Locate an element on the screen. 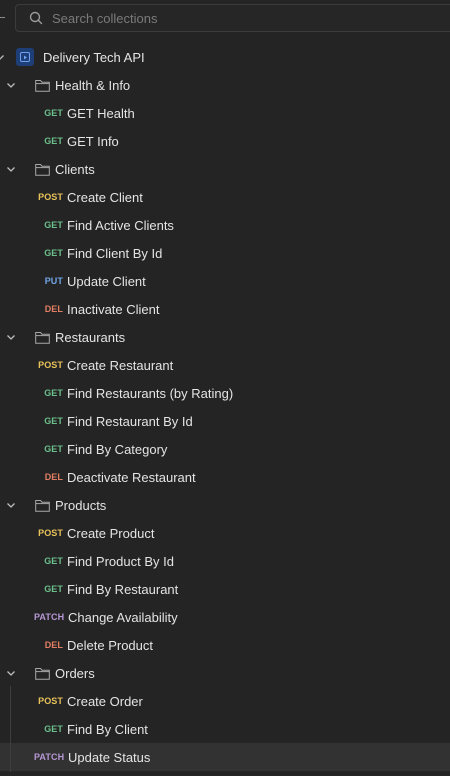 The height and width of the screenshot is (776, 450). request-row: GET Find By Restaurant is located at coordinates (225, 589).